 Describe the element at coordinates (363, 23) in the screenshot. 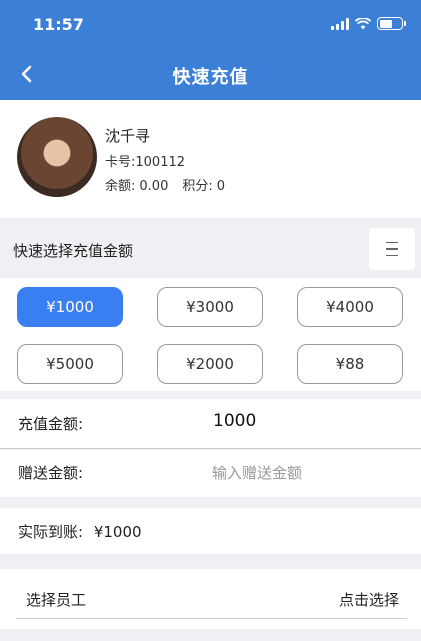

I see `wifi-icon` at that location.